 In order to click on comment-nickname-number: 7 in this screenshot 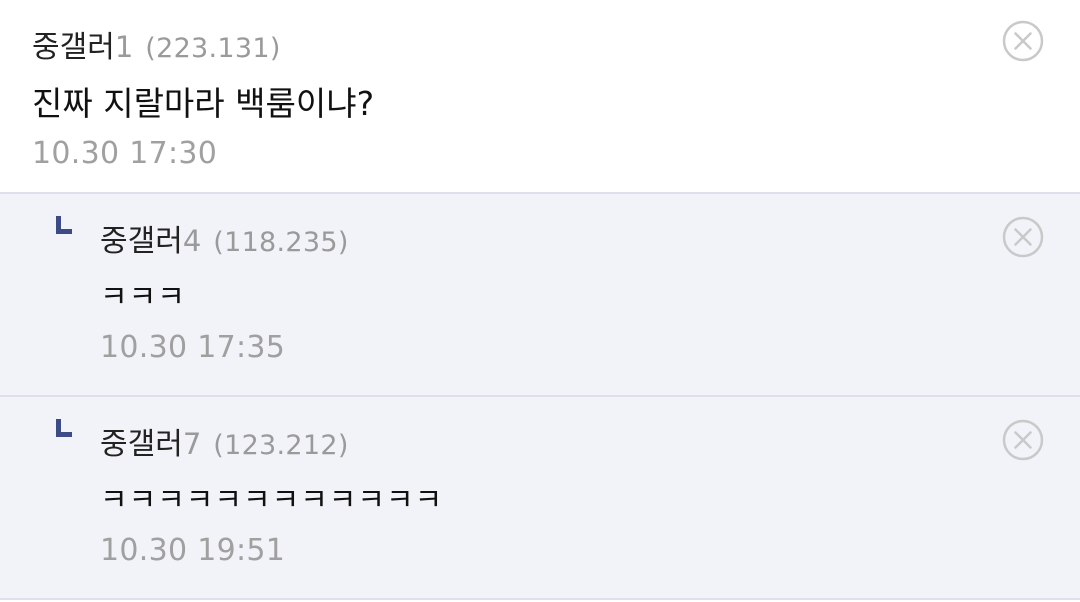, I will do `click(192, 444)`.